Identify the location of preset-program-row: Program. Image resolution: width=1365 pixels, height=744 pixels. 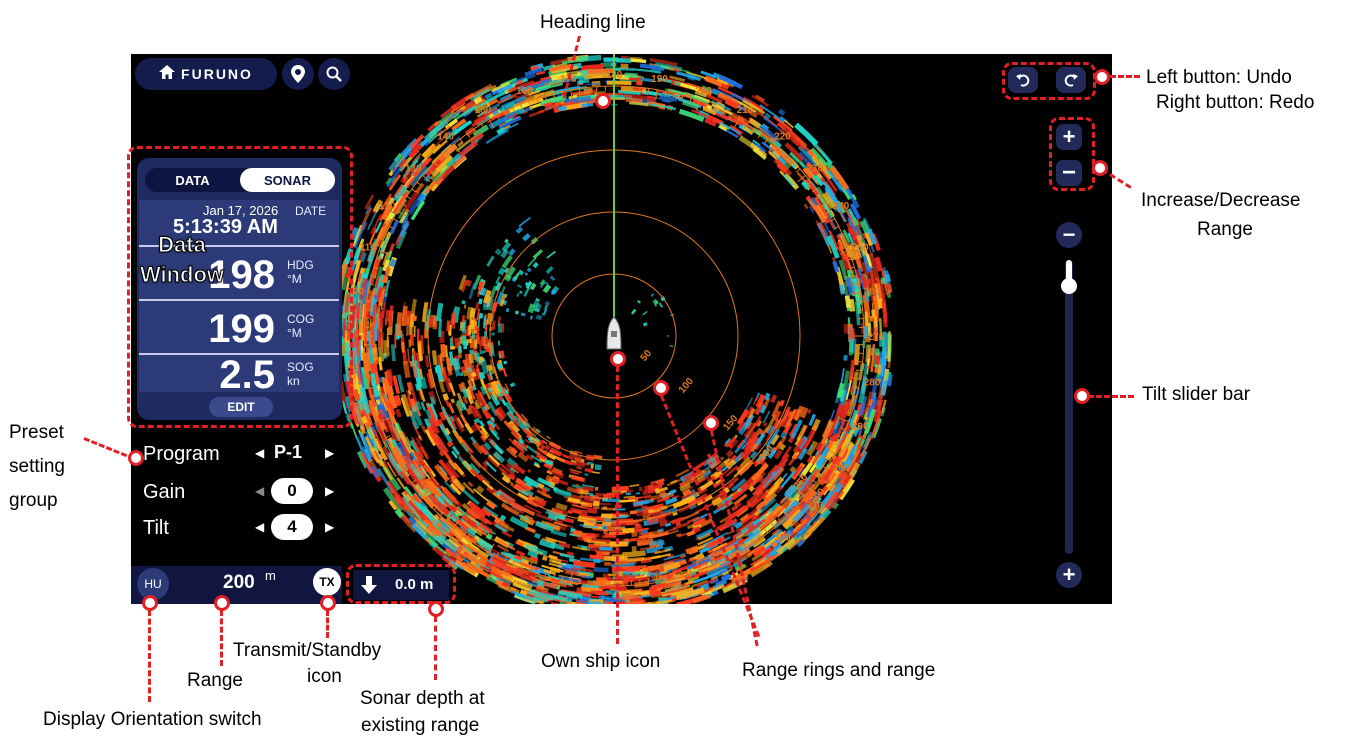
(181, 454).